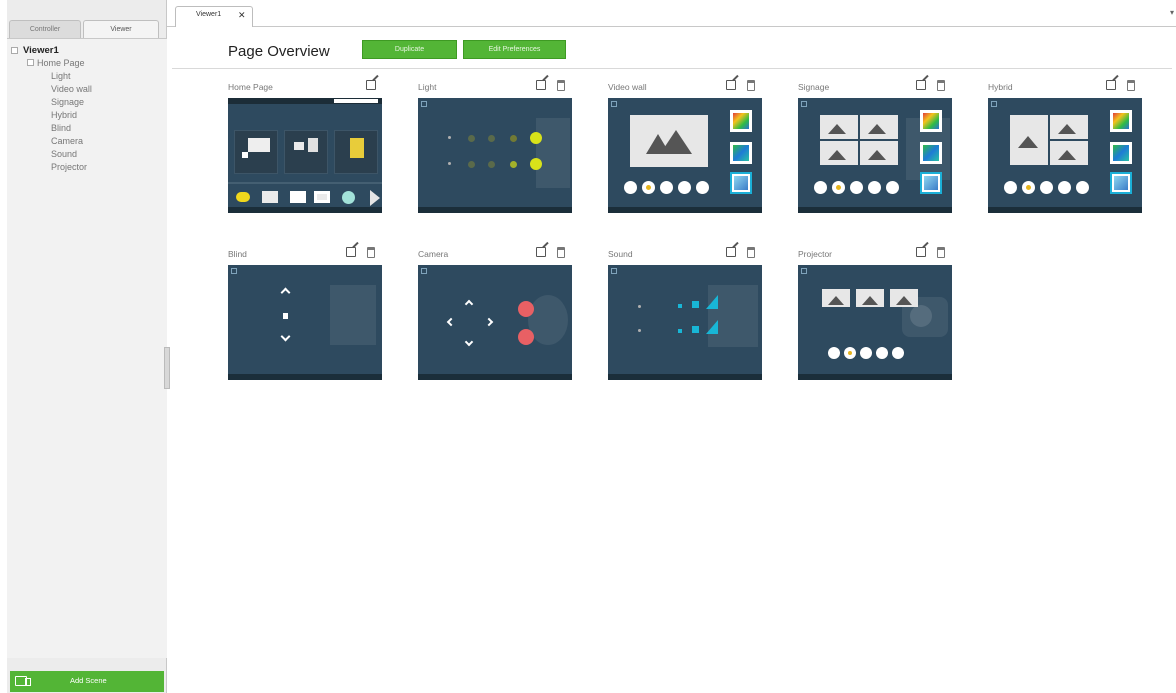  What do you see at coordinates (427, 87) in the screenshot?
I see `page-card-label: Light` at bounding box center [427, 87].